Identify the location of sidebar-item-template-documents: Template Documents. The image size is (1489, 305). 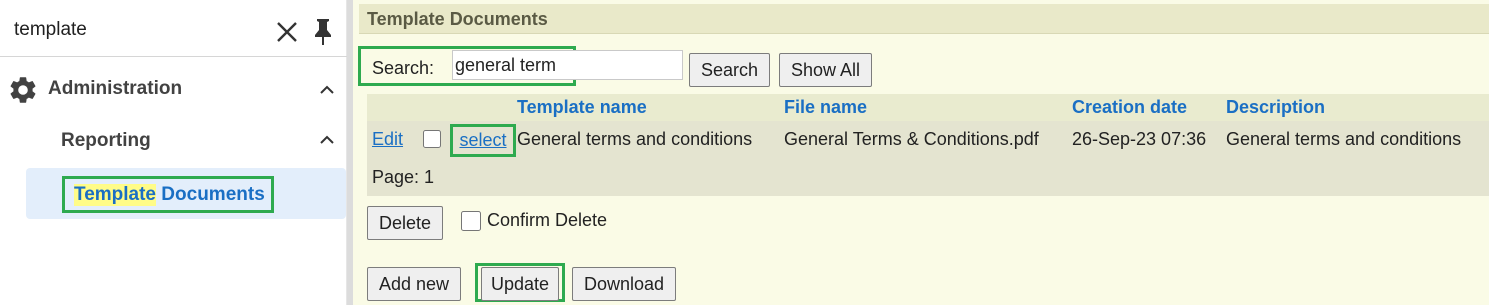
(186, 193).